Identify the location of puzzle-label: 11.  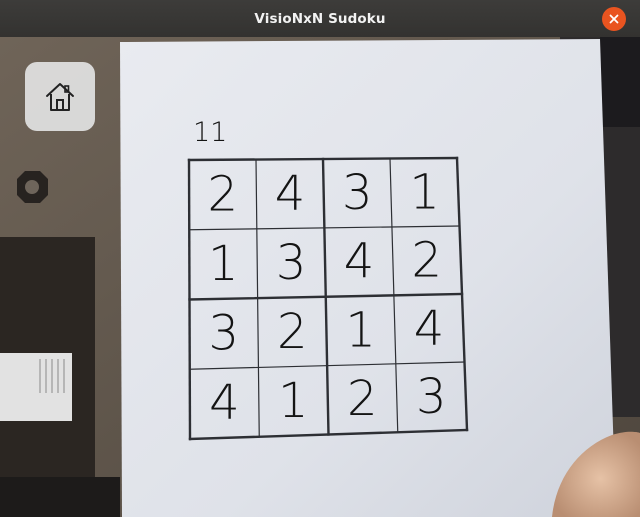
(210, 132).